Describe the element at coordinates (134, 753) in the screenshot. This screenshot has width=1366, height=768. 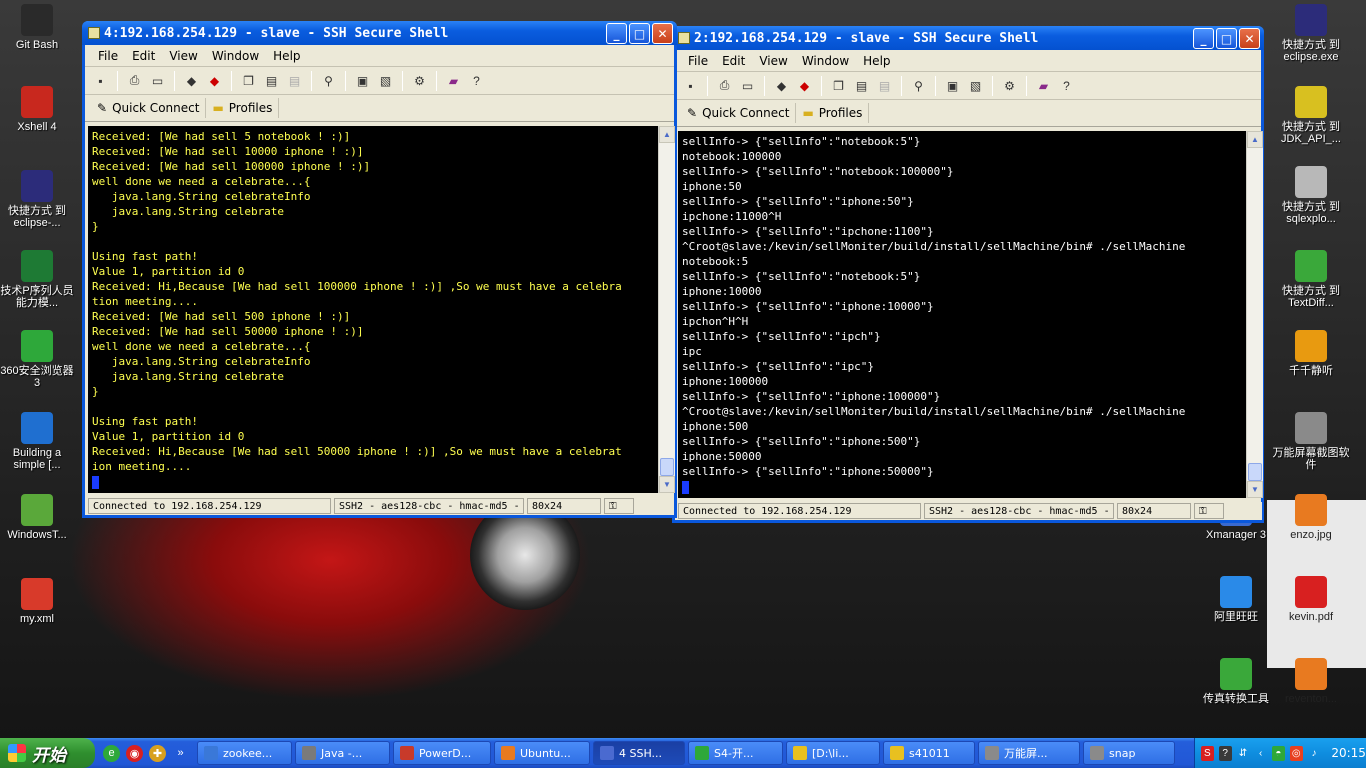
I see `weibo-icon: ◉` at that location.